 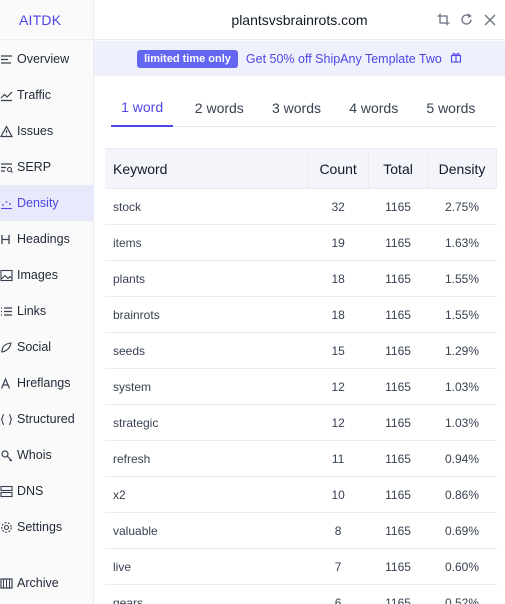 I want to click on count-cell: 15, so click(x=338, y=350).